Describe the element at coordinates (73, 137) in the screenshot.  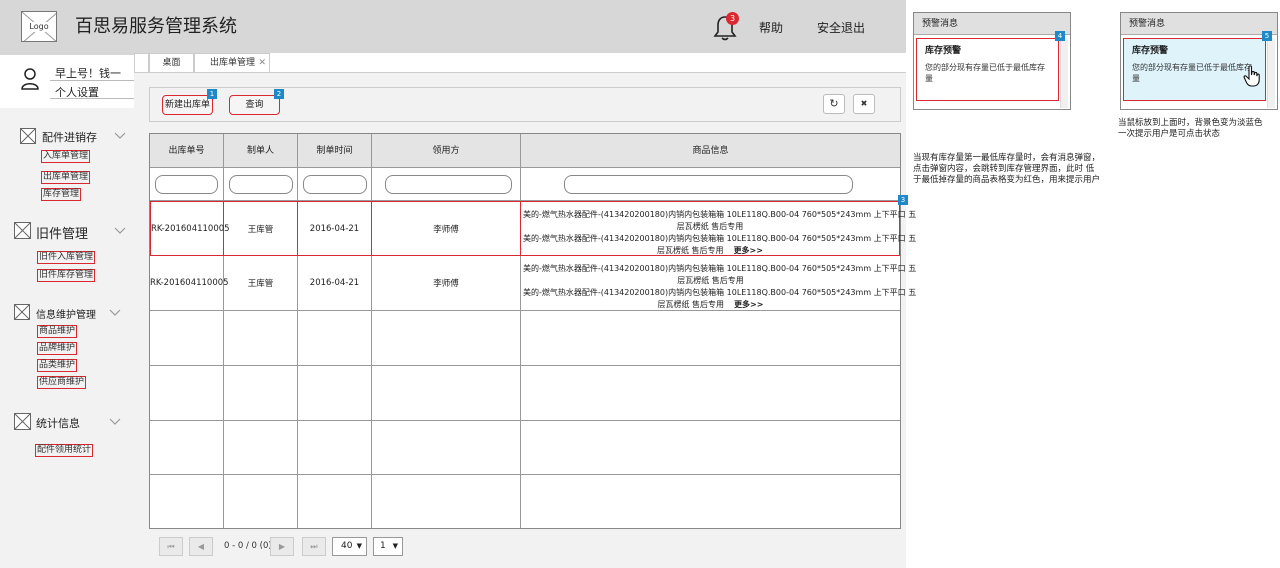
I see `menu-group-parts-inventory: 配件进销存` at that location.